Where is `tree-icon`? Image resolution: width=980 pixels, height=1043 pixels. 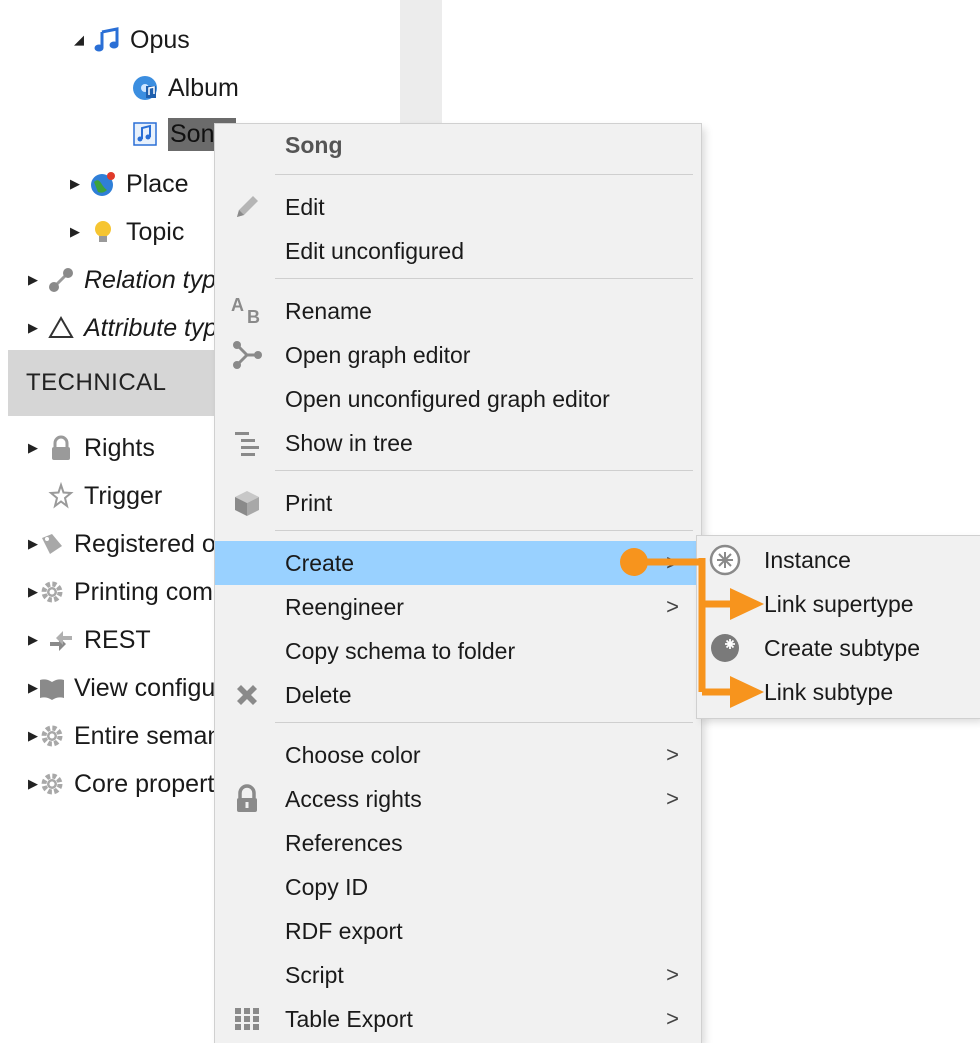
tree-icon is located at coordinates (247, 443).